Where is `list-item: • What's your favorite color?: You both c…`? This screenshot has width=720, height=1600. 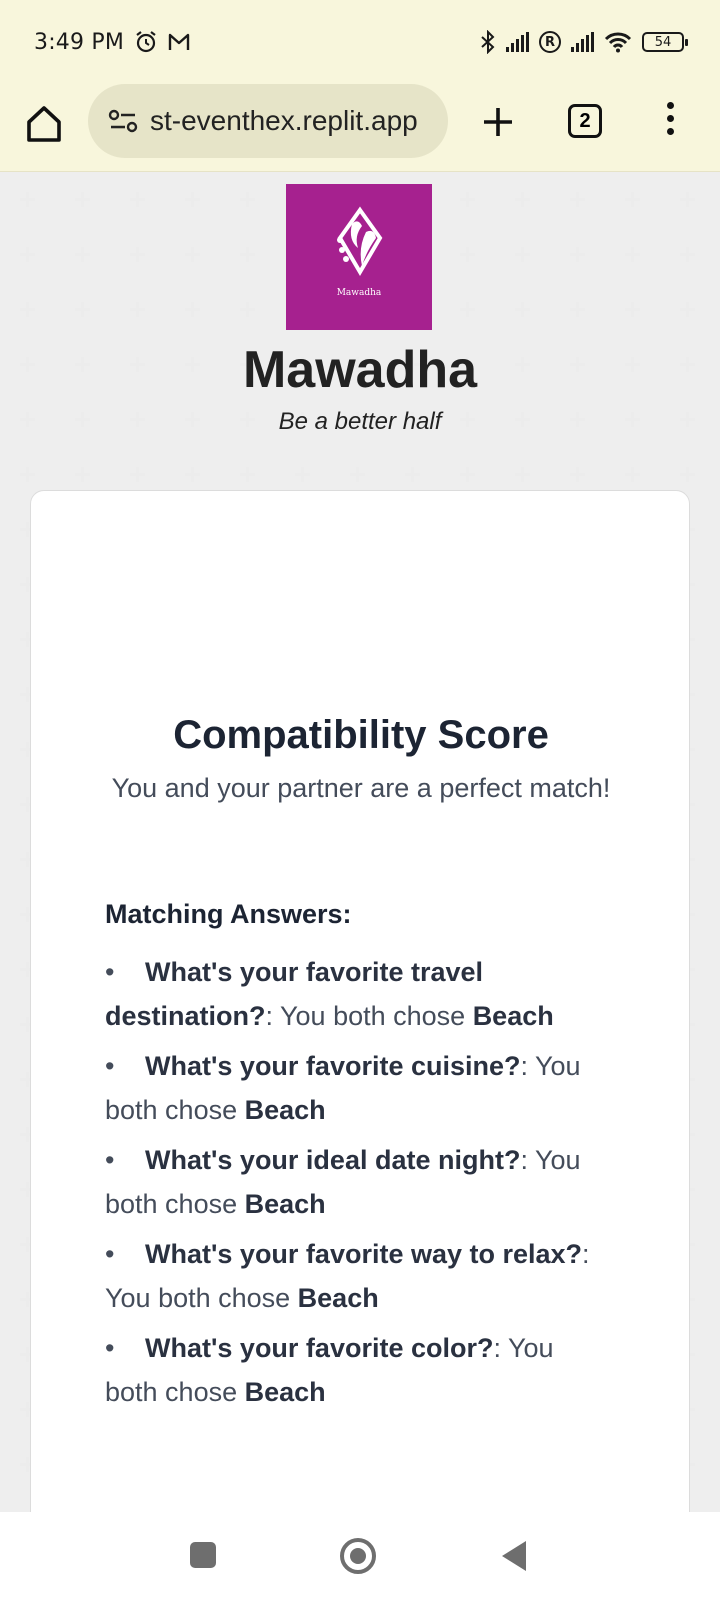
list-item: • What's your favorite color?: You both c… is located at coordinates (329, 1370).